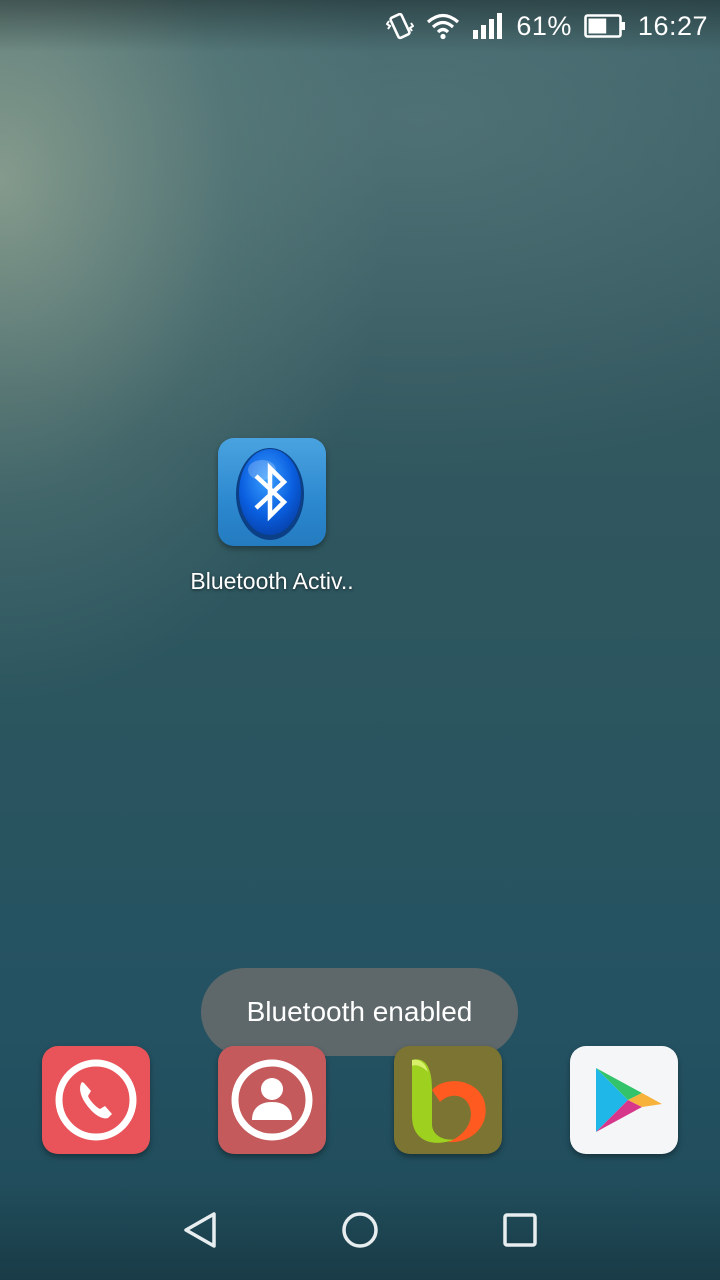 The height and width of the screenshot is (1280, 720). I want to click on browser-icon, so click(449, 1101).